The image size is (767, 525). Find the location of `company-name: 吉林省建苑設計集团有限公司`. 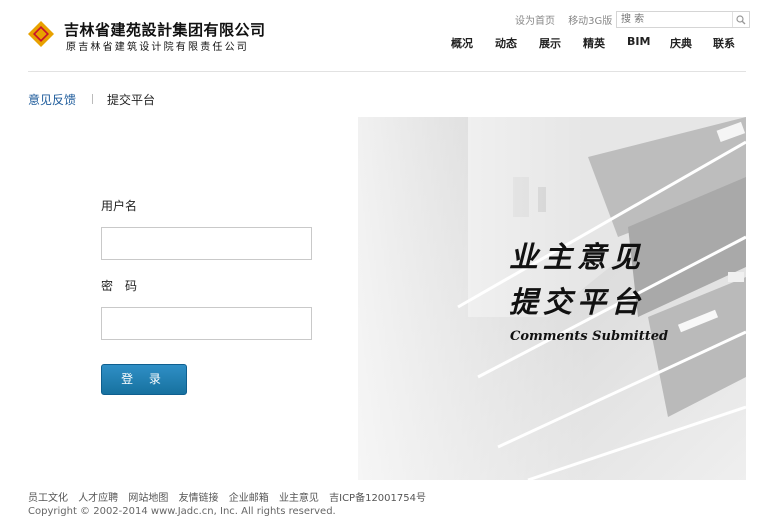

company-name: 吉林省建苑設計集团有限公司 is located at coordinates (165, 30).